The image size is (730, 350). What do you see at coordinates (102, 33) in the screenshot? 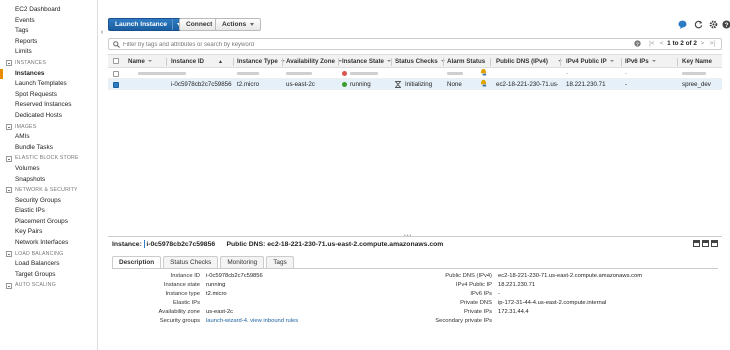
I see `sidebar-collapse-icon: ‹` at bounding box center [102, 33].